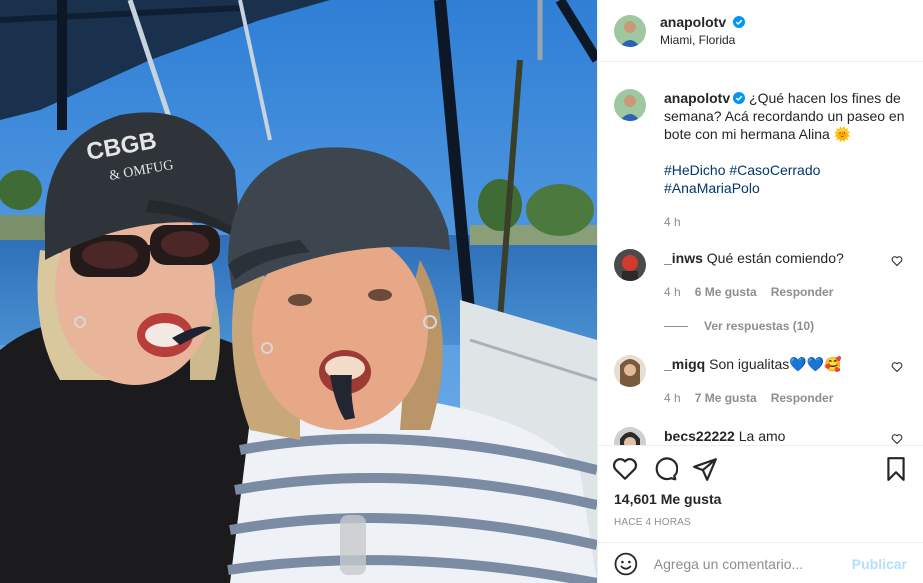 The height and width of the screenshot is (583, 923). Describe the element at coordinates (785, 222) in the screenshot. I see `caption-time: 4 h` at that location.